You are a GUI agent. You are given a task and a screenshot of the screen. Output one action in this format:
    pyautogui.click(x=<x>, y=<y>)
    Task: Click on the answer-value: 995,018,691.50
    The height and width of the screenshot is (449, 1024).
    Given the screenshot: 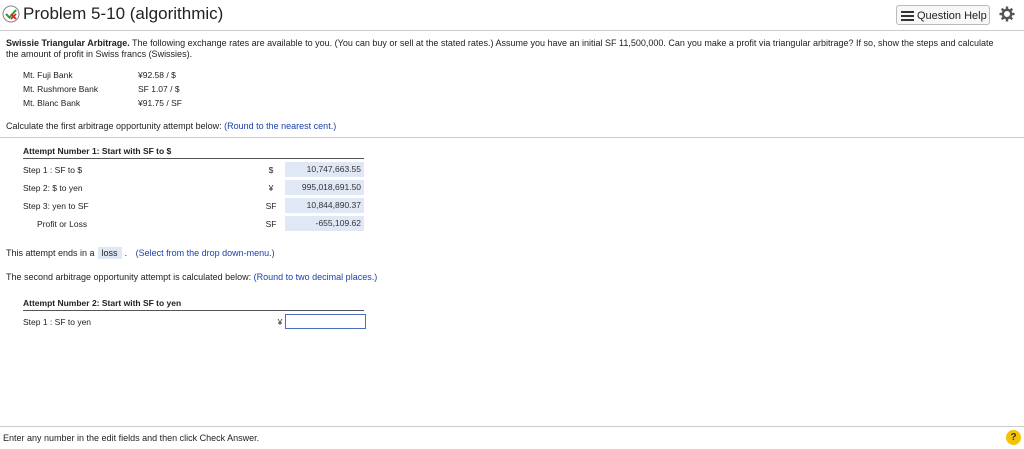 What is the action you would take?
    pyautogui.click(x=324, y=187)
    